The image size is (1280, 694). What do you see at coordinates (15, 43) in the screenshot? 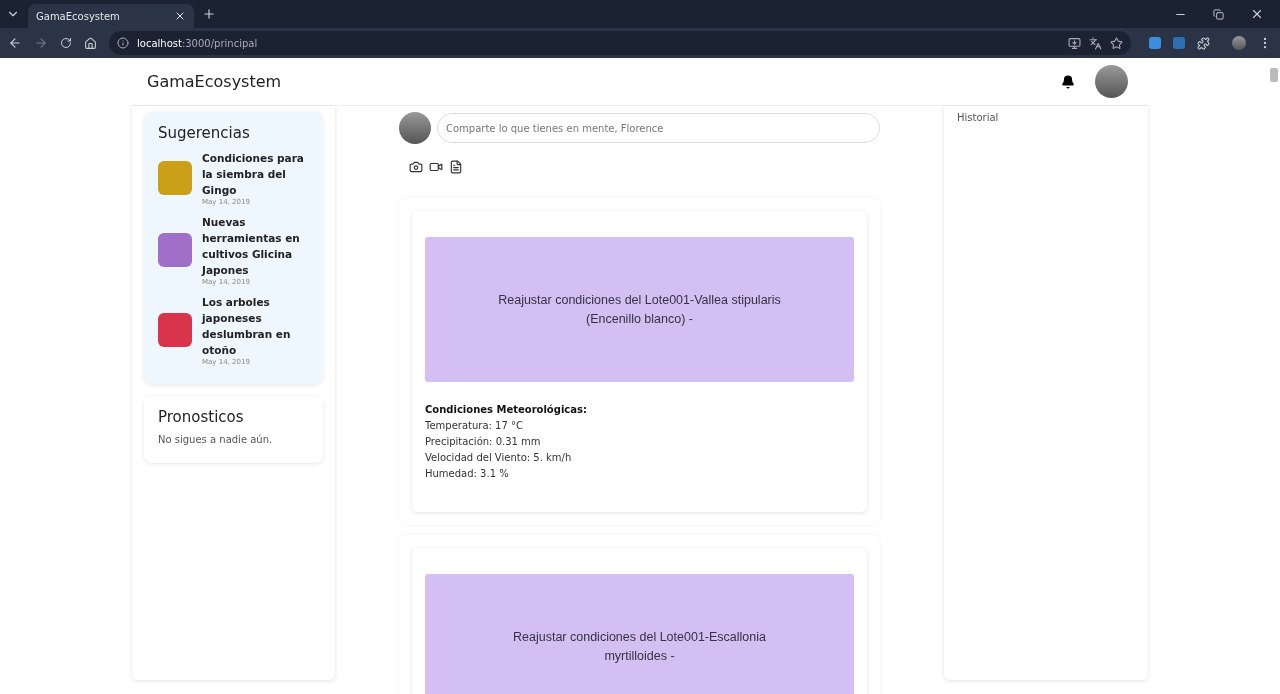
I see `back-icon` at bounding box center [15, 43].